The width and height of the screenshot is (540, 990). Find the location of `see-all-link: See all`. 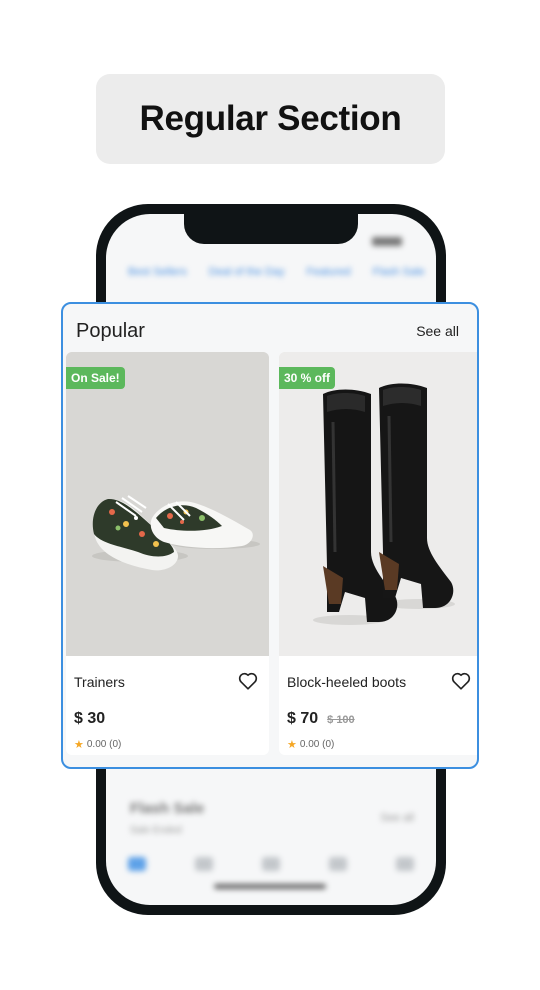

see-all-link: See all is located at coordinates (437, 331).